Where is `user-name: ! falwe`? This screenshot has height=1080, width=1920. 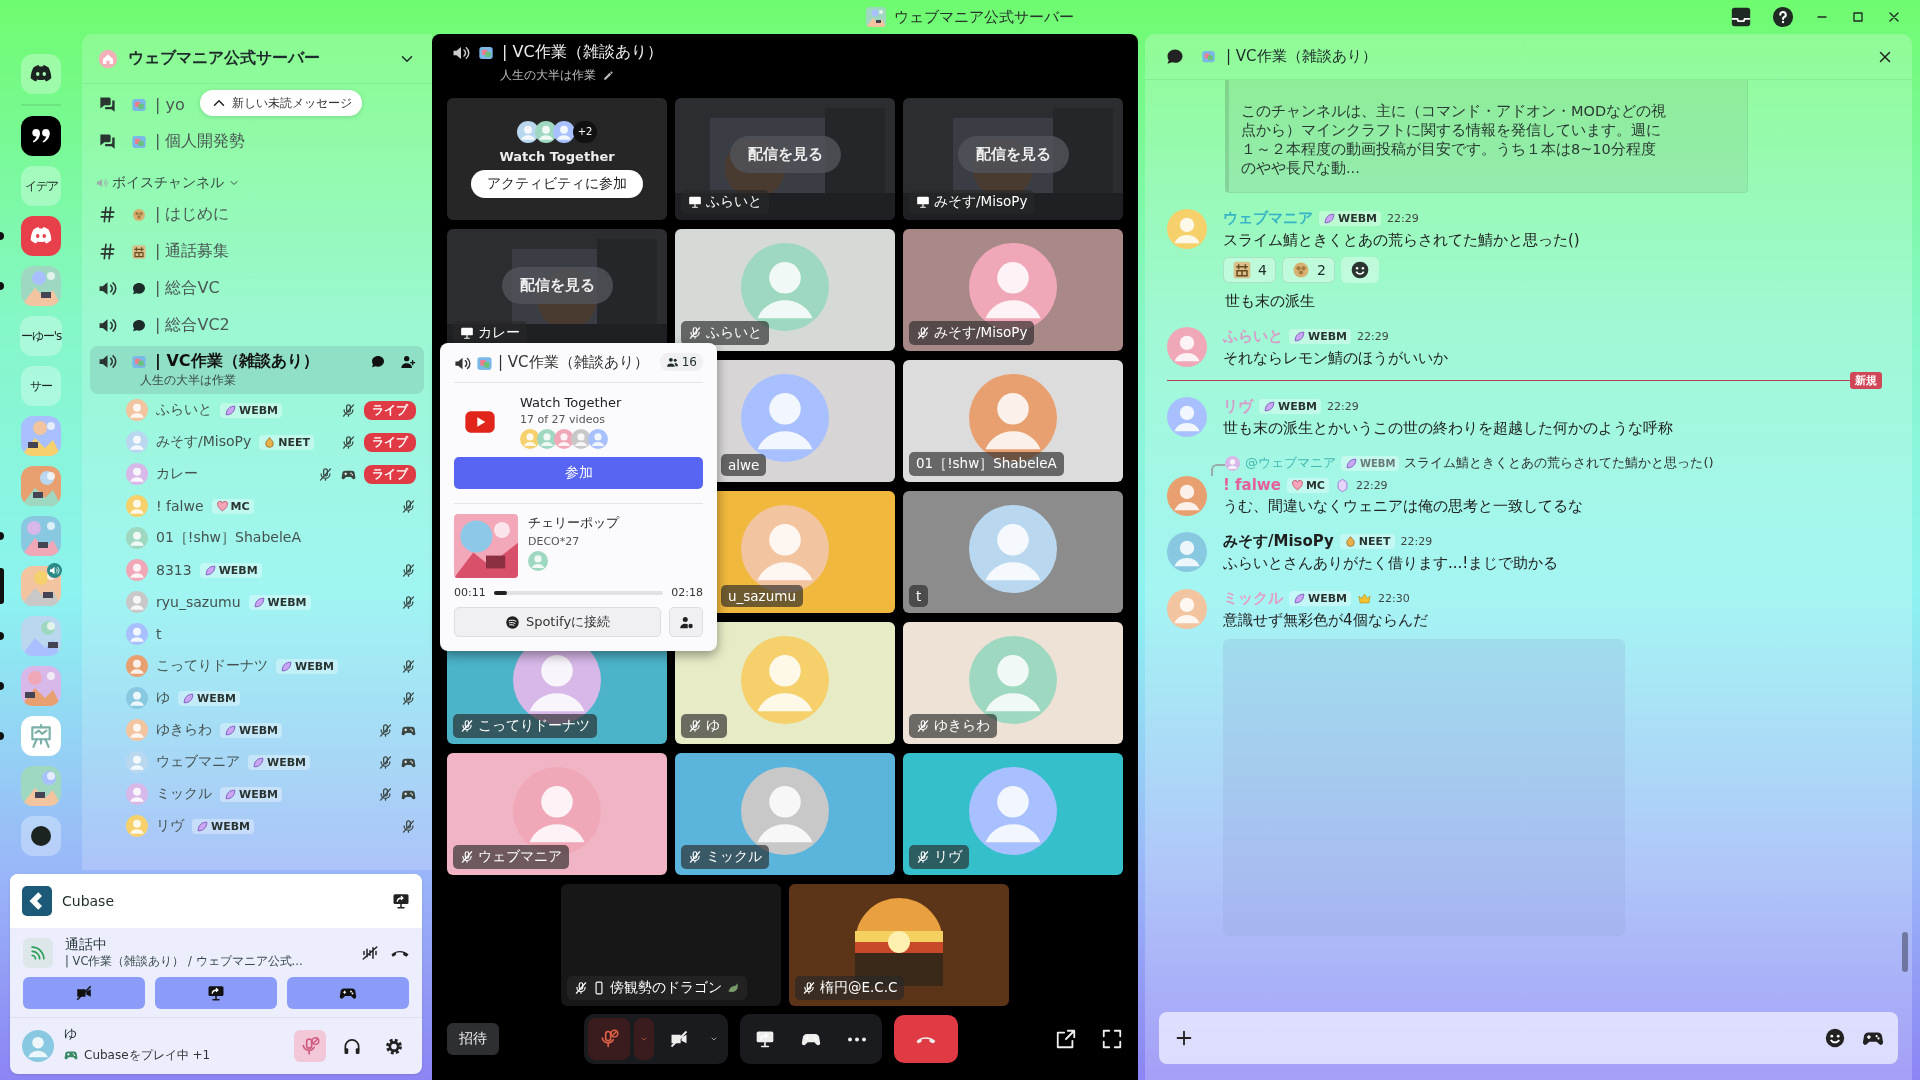
user-name: ! falwe is located at coordinates (180, 506).